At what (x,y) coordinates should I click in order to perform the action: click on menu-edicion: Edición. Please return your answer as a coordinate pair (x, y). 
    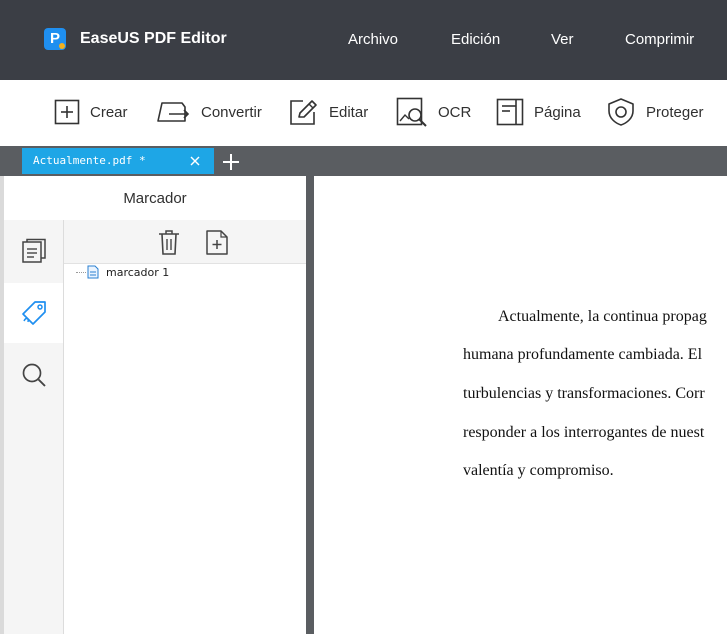
    Looking at the image, I should click on (475, 39).